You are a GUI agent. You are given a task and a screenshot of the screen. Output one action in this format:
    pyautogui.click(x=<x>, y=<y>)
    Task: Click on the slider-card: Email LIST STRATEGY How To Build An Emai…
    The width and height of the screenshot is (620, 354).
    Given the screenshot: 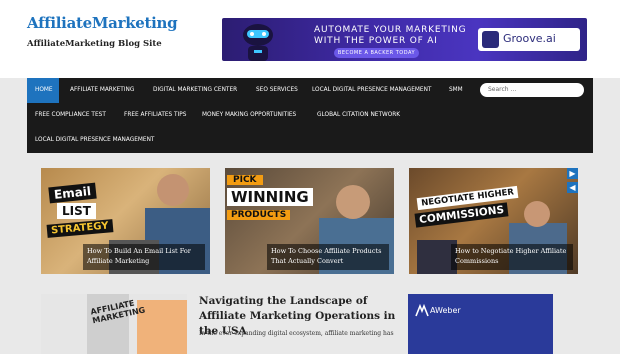 What is the action you would take?
    pyautogui.click(x=125, y=221)
    